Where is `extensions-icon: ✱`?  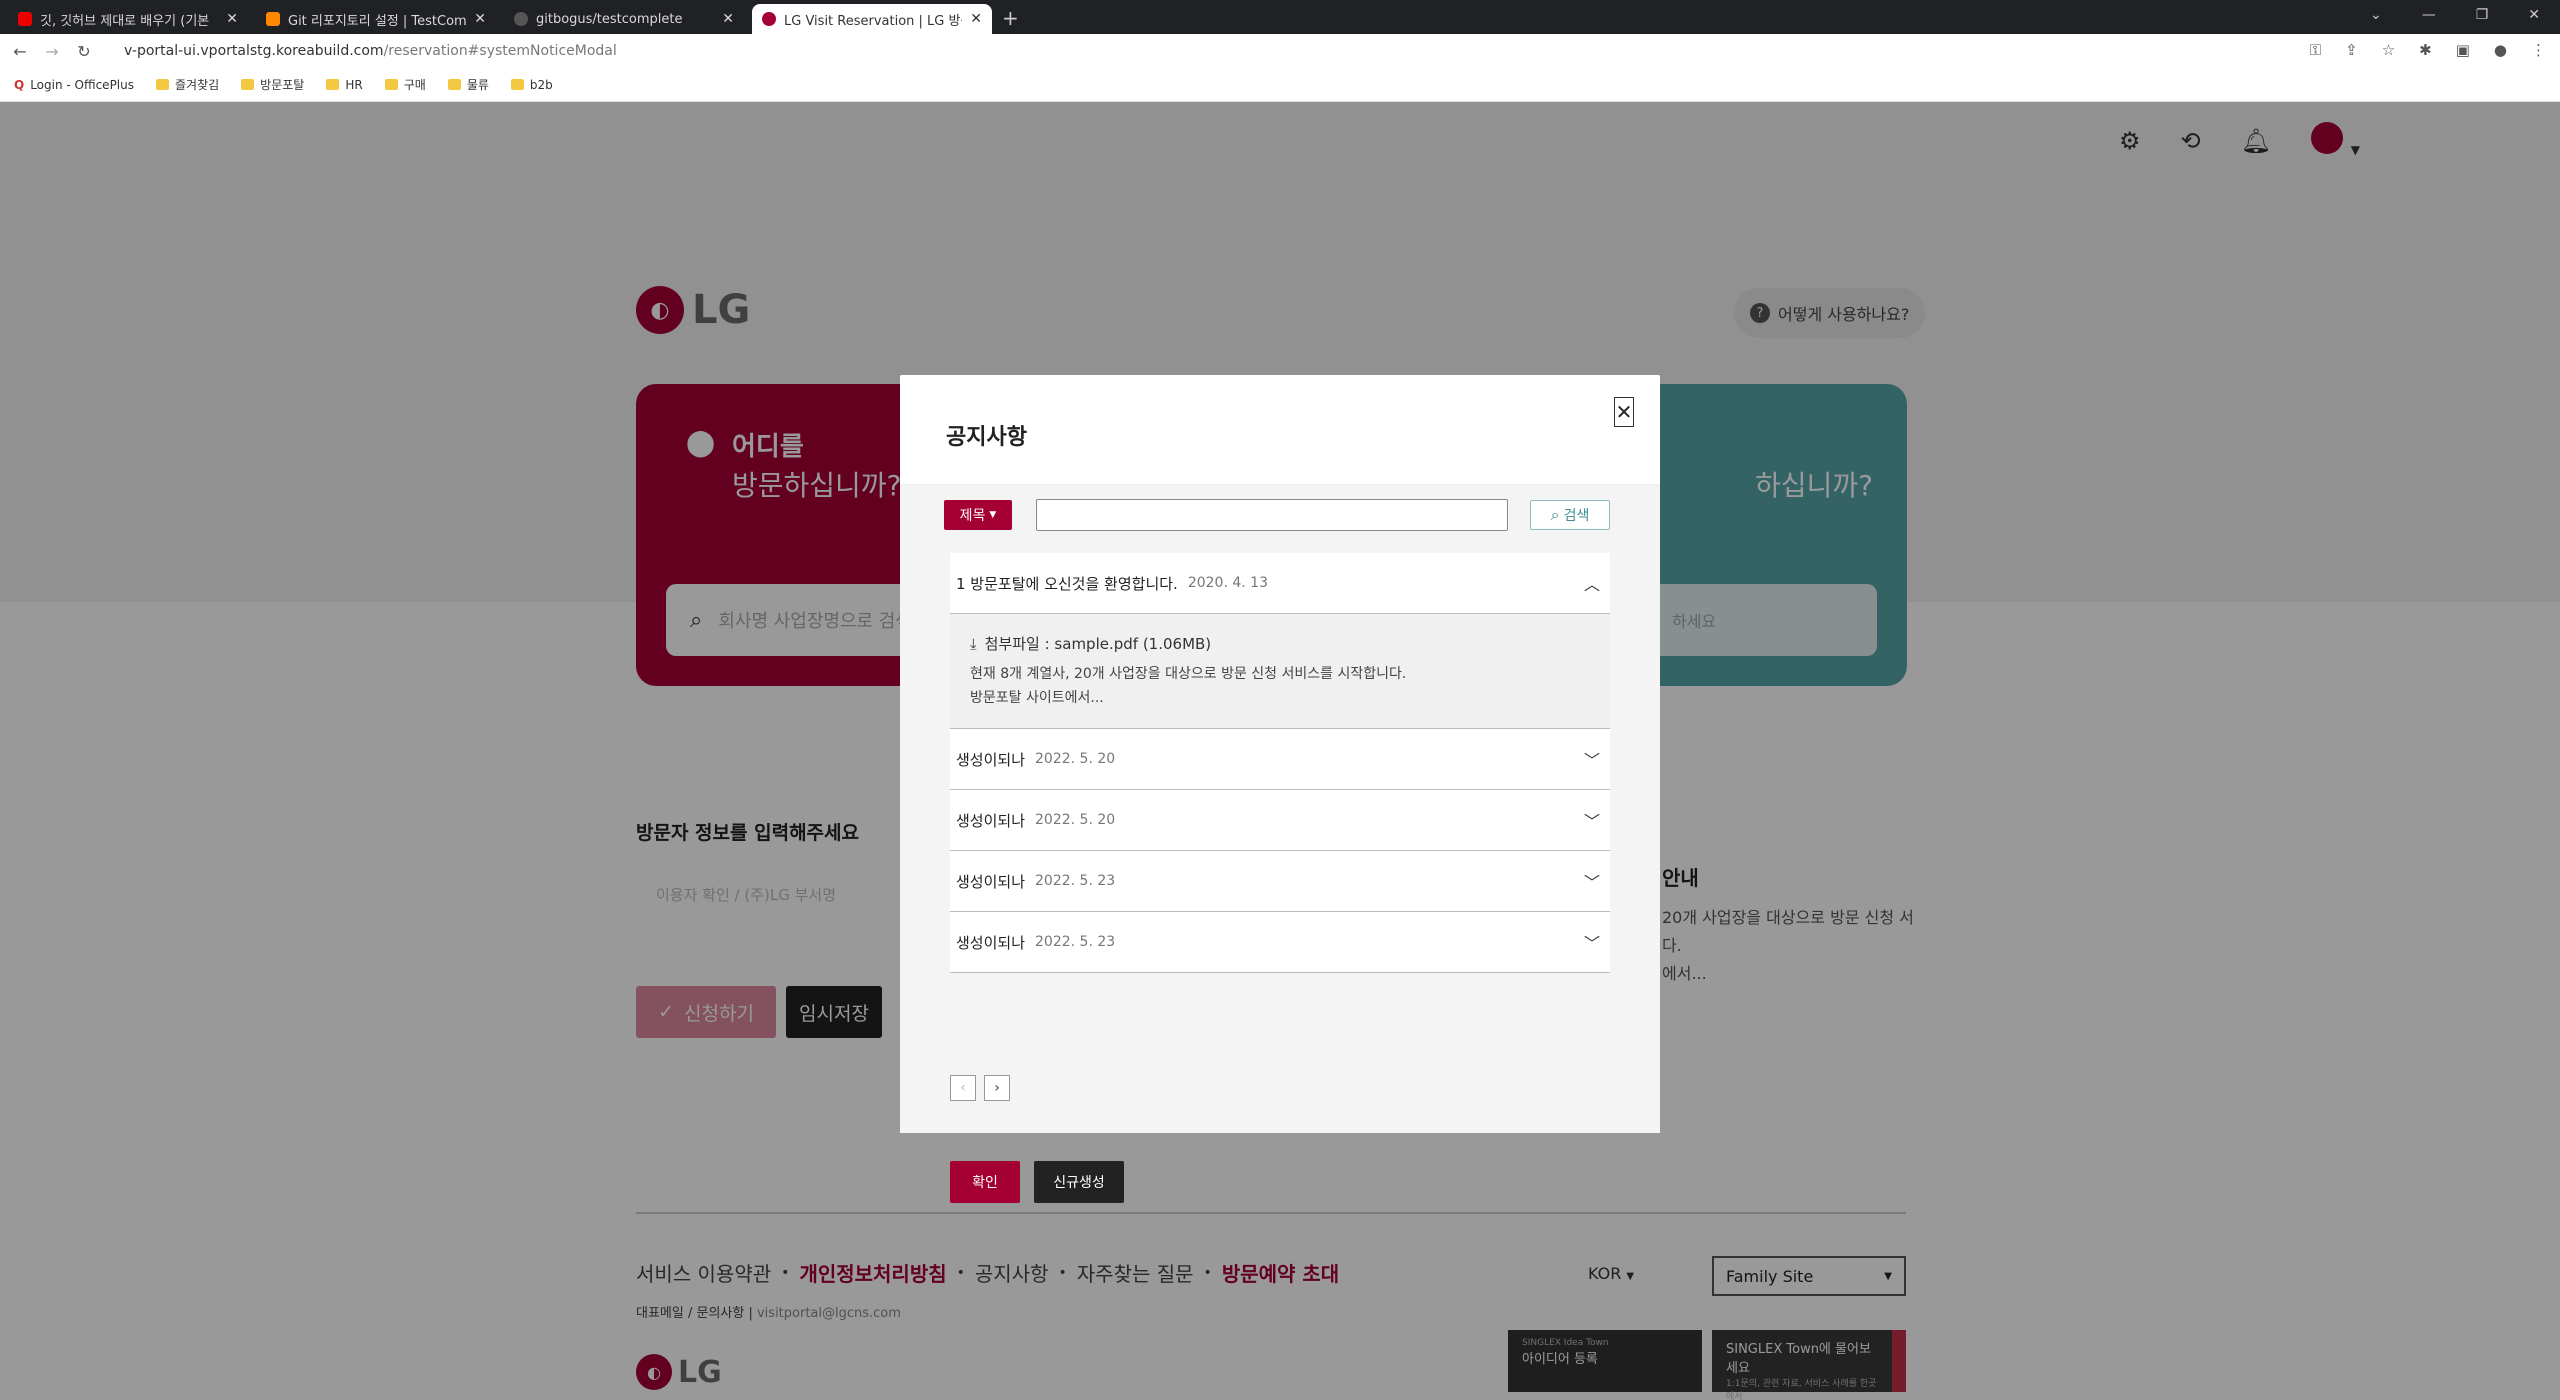 extensions-icon: ✱ is located at coordinates (2425, 50).